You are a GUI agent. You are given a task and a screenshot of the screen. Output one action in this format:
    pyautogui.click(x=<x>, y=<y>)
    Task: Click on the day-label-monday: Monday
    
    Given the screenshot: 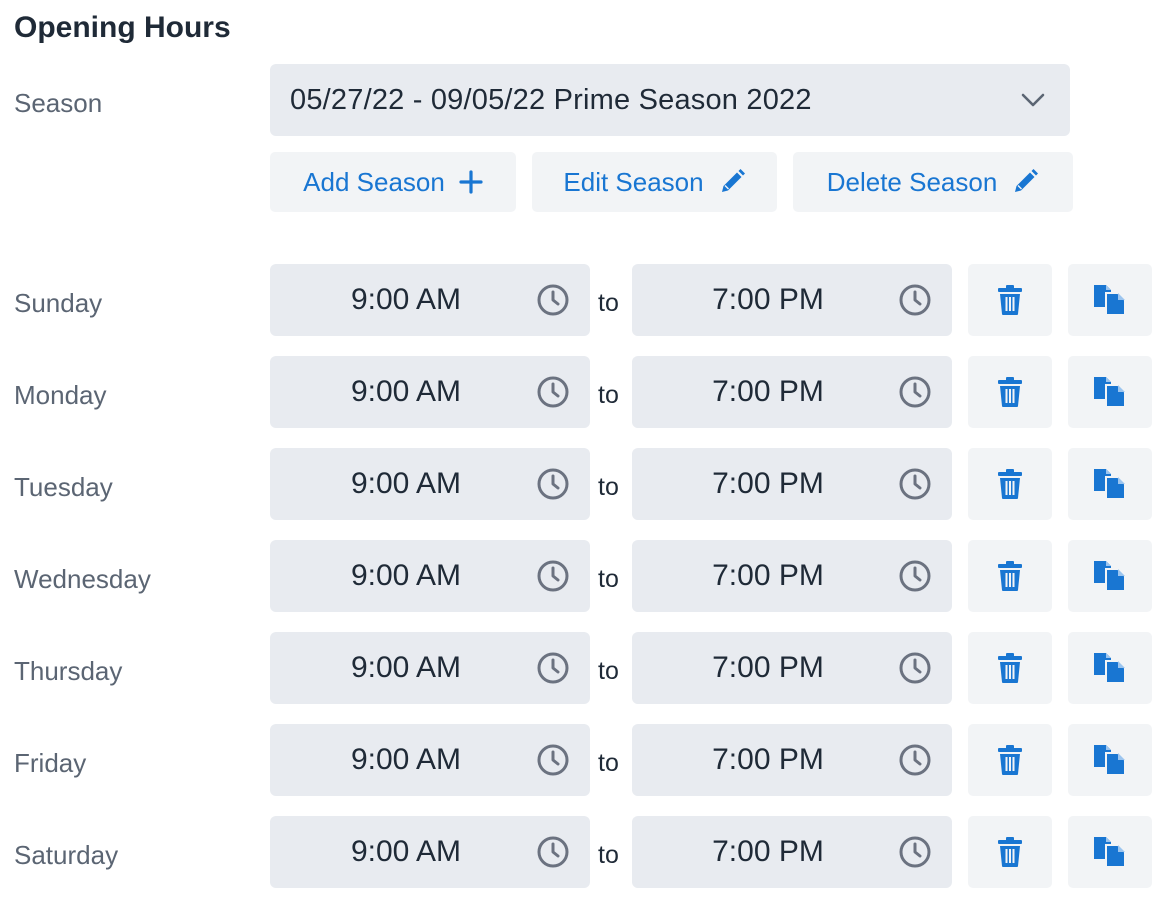 What is the action you would take?
    pyautogui.click(x=60, y=395)
    